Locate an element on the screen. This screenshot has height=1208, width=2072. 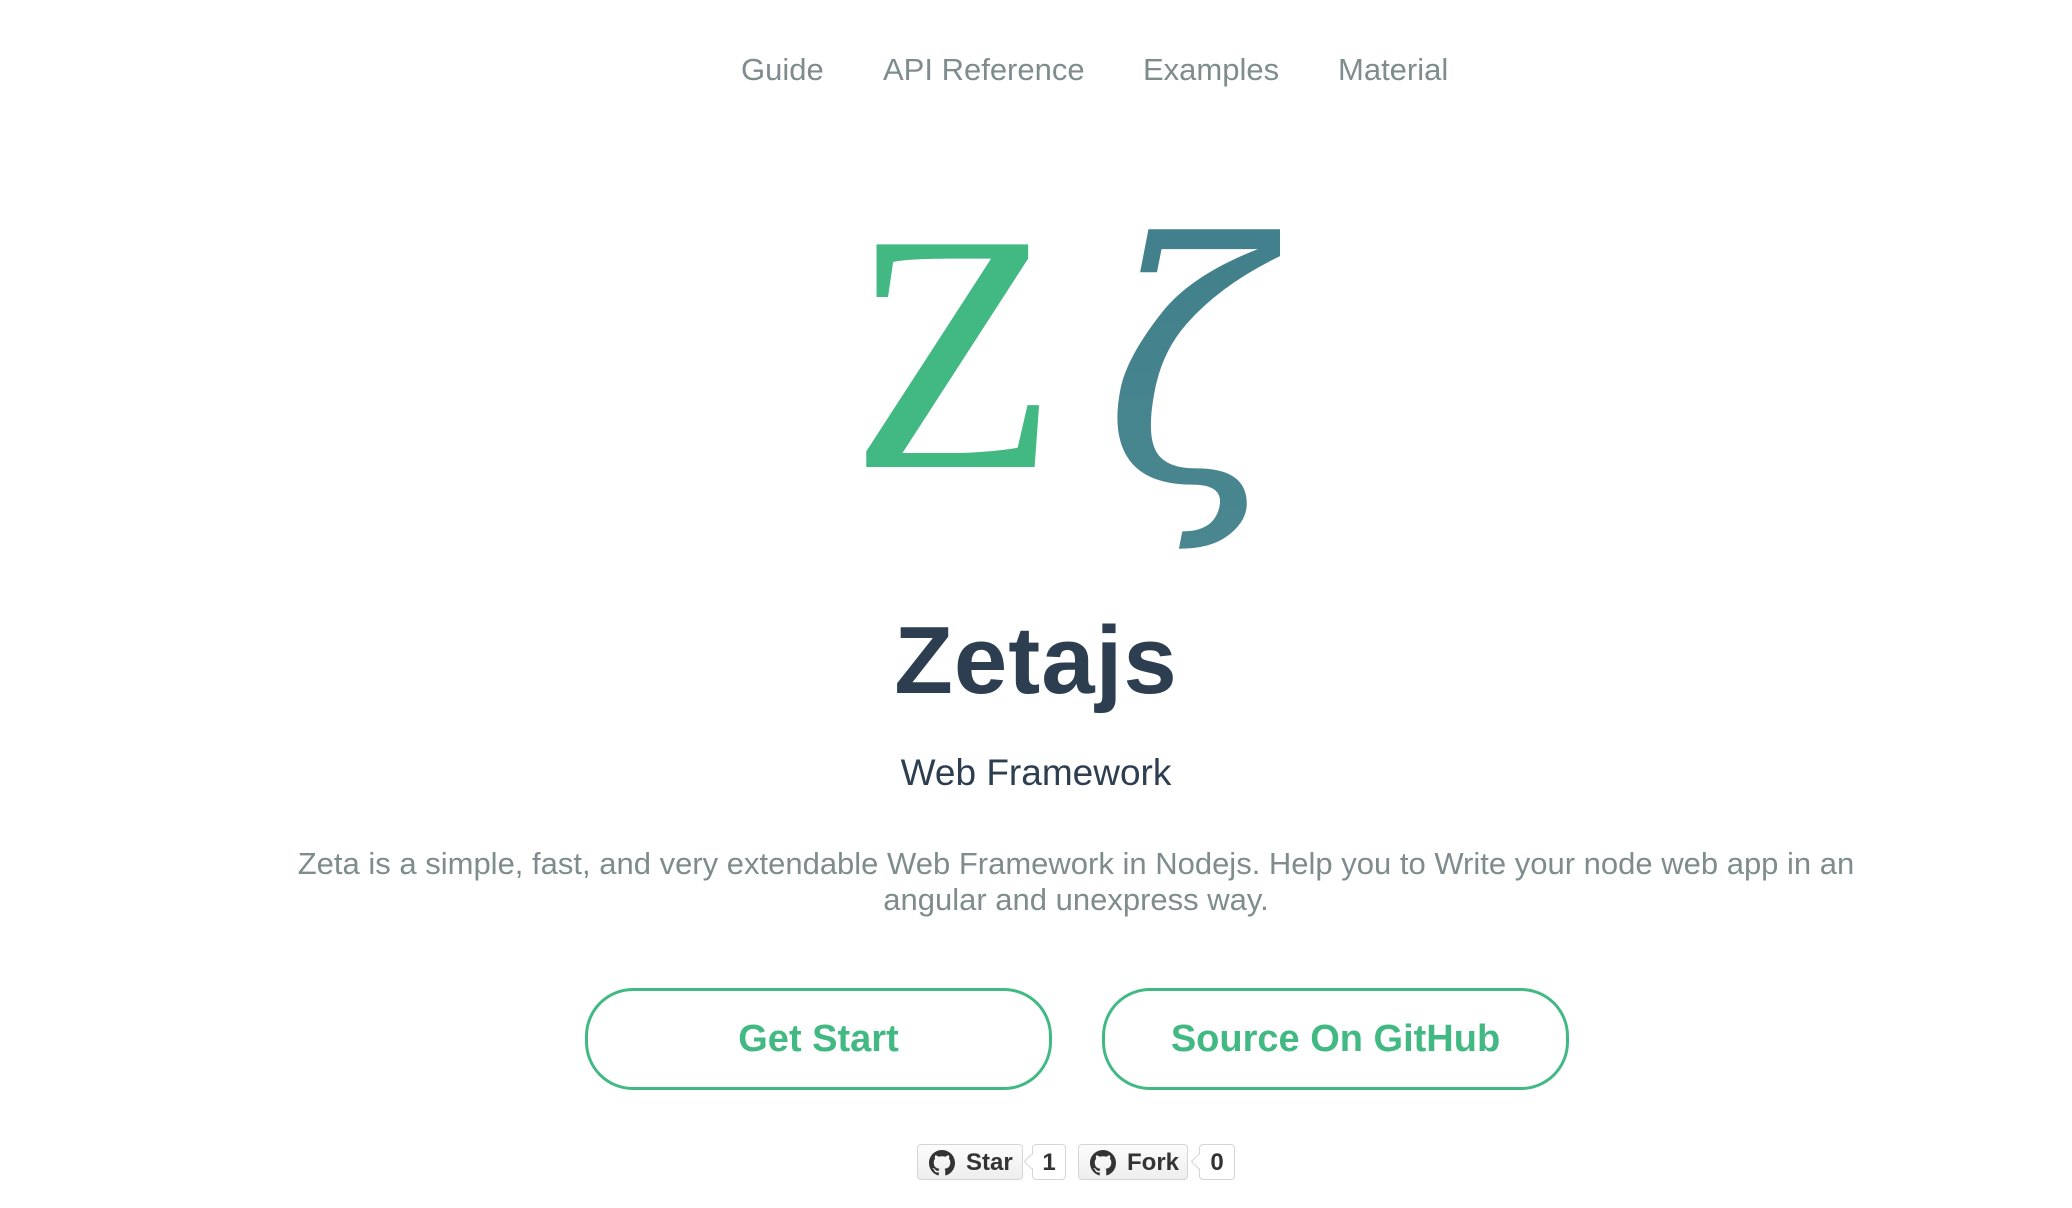
zeta-logo: Z ζ is located at coordinates (1065, 369).